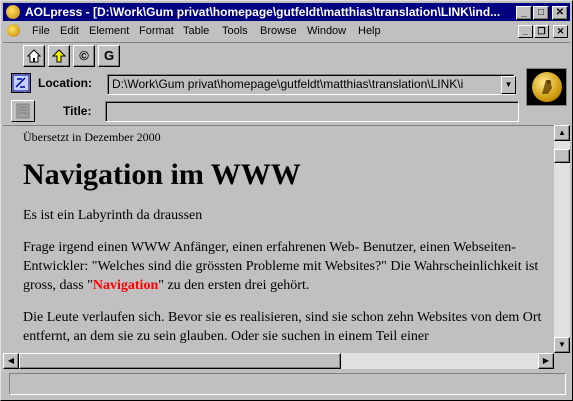 The height and width of the screenshot is (401, 573). I want to click on home-icon, so click(34, 56).